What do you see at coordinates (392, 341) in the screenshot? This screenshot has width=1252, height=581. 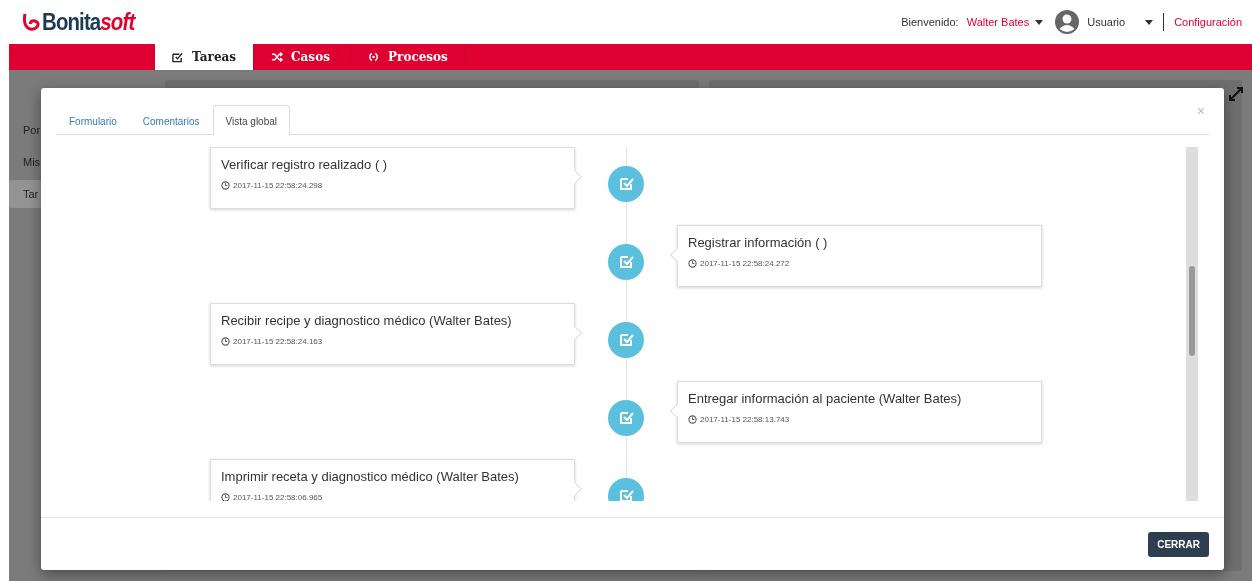 I see `task-time: 2017-11-15 22:58:24.163` at bounding box center [392, 341].